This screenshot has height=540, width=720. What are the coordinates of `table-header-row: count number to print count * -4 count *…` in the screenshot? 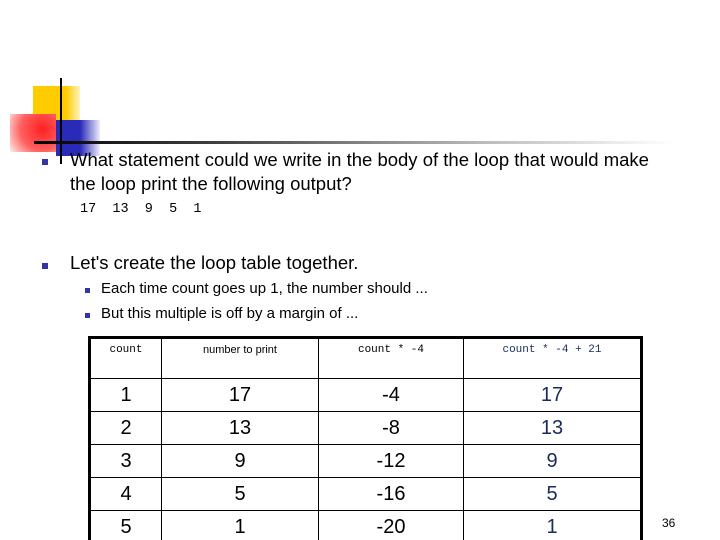 It's located at (365, 358).